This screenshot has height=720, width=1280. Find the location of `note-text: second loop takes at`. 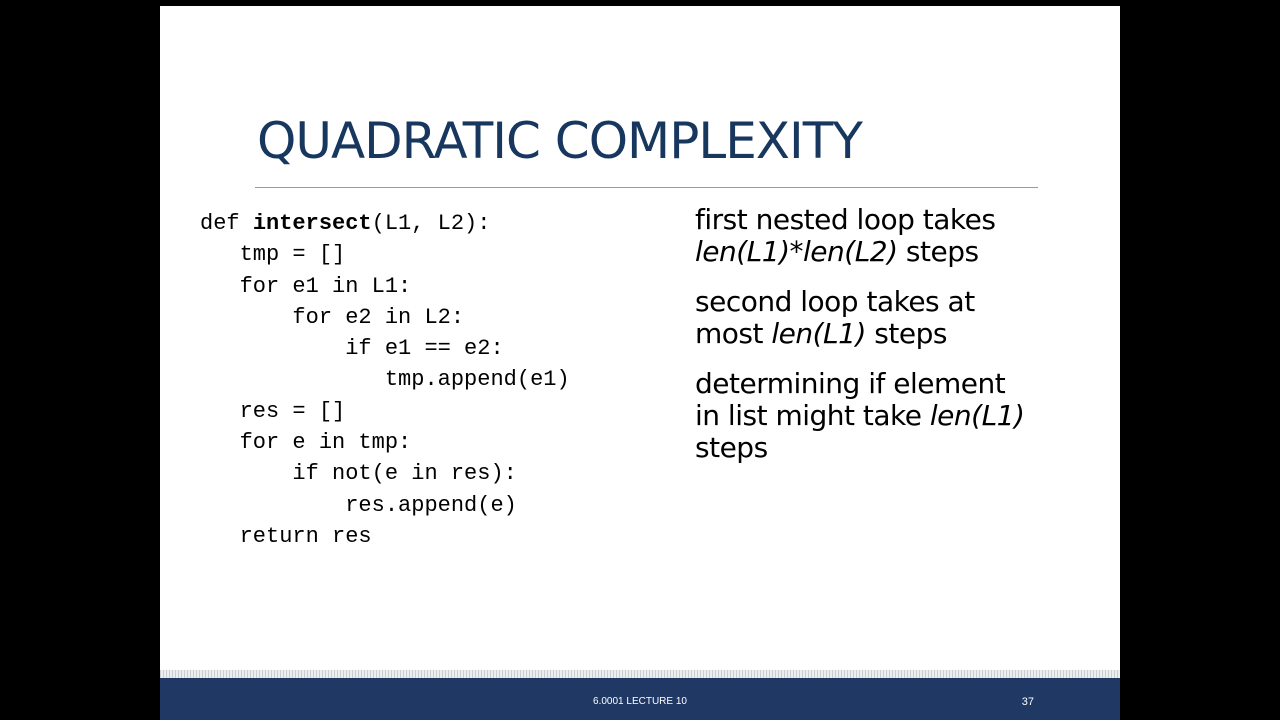

note-text: second loop takes at is located at coordinates (835, 301).